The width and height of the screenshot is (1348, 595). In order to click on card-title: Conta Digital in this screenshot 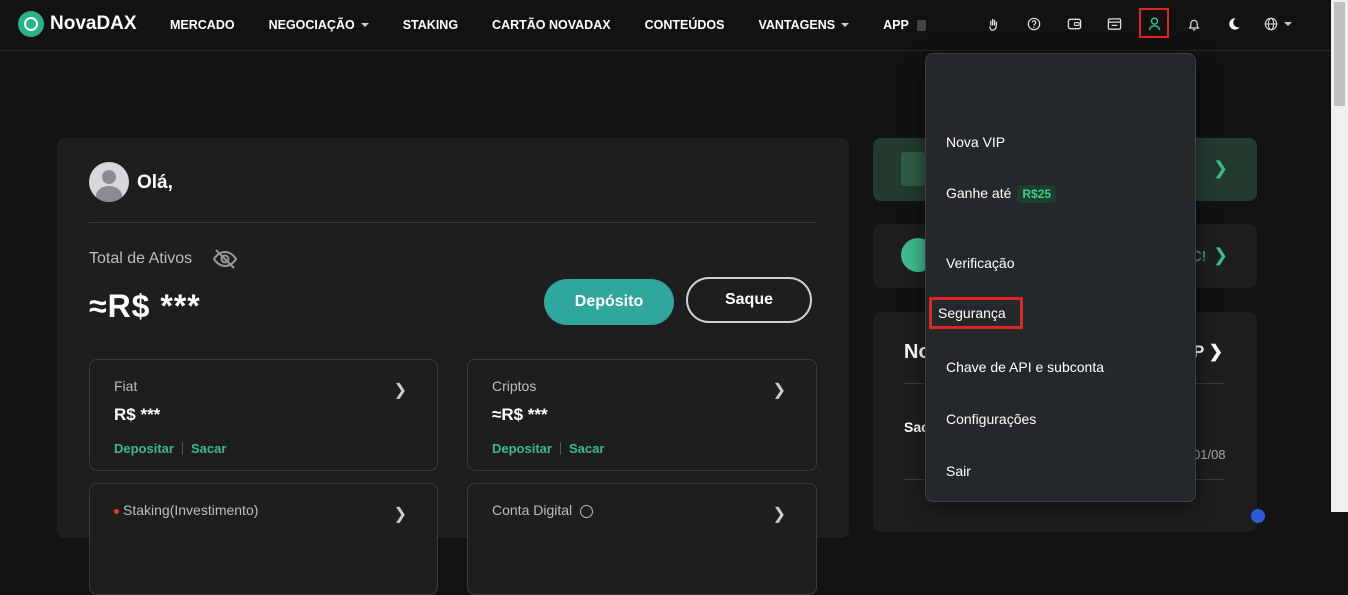, I will do `click(543, 510)`.